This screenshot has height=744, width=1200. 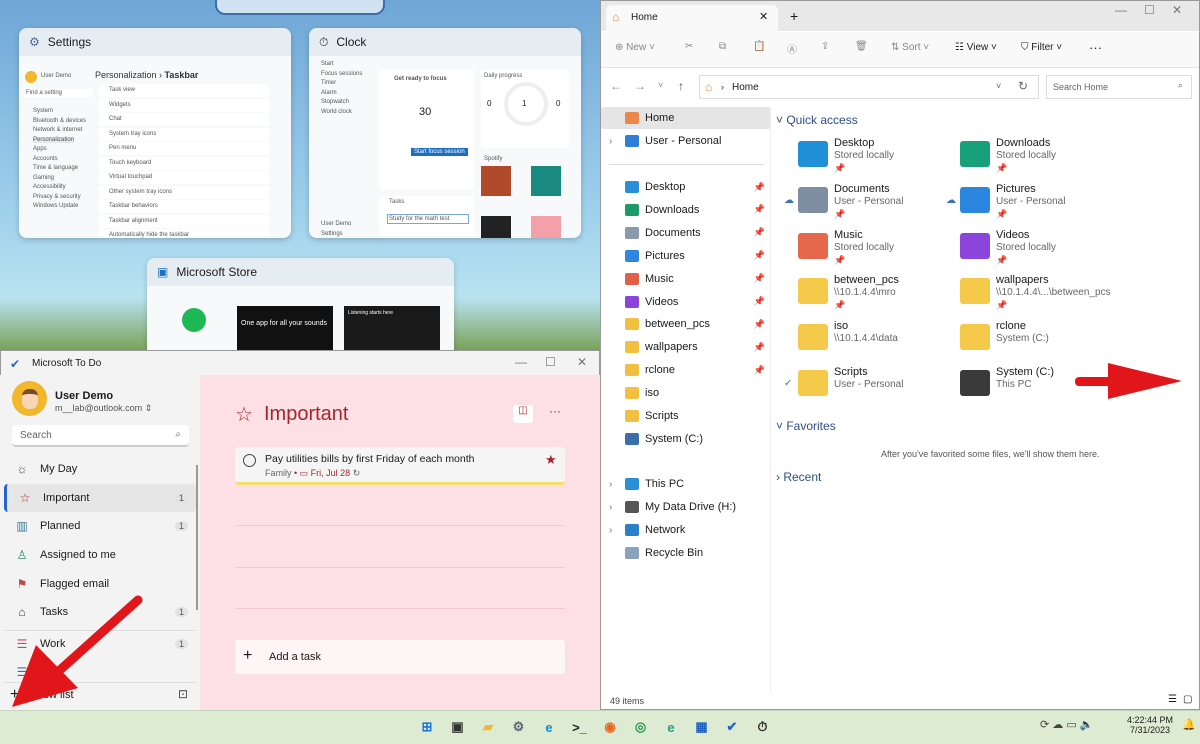 I want to click on copy-icon: ⧉, so click(x=722, y=46).